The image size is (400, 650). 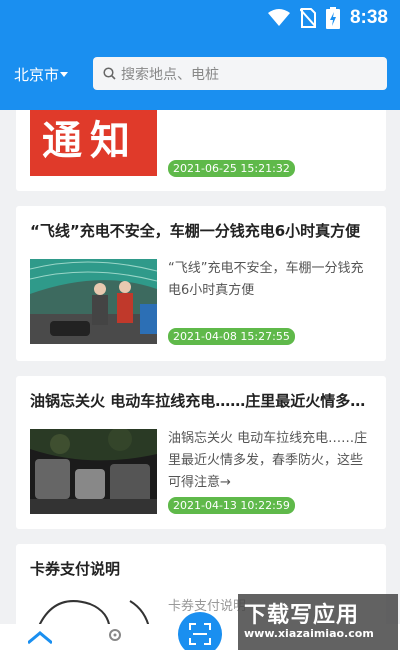 I want to click on home-icon, so click(x=40, y=639).